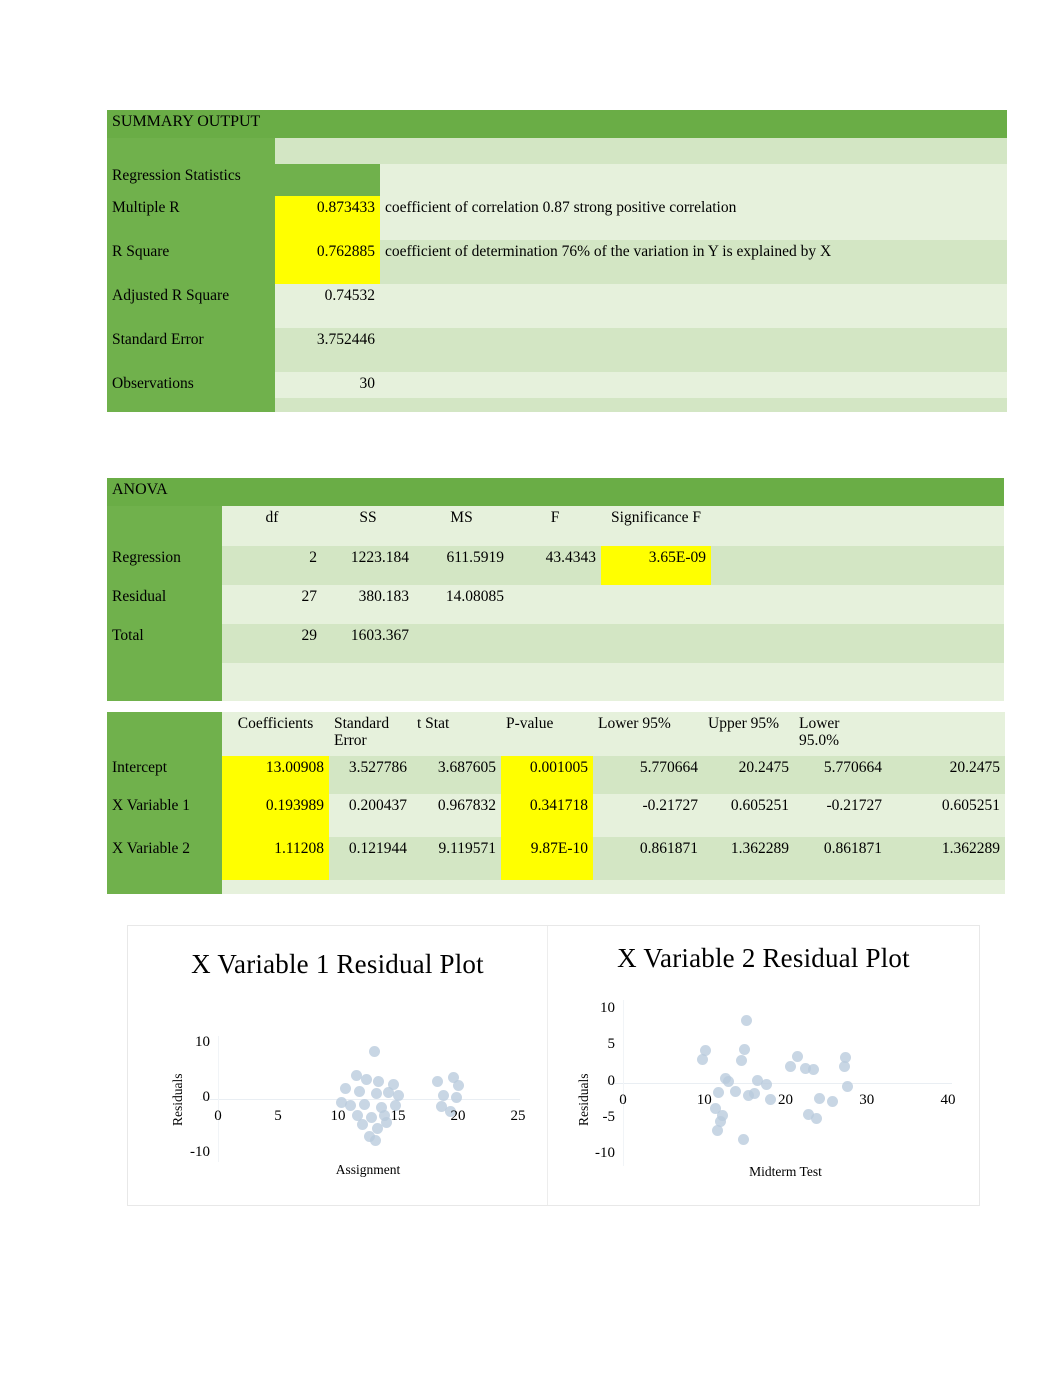 Image resolution: width=1062 pixels, height=1377 pixels. I want to click on summary-row-value: 0.74532, so click(327, 306).